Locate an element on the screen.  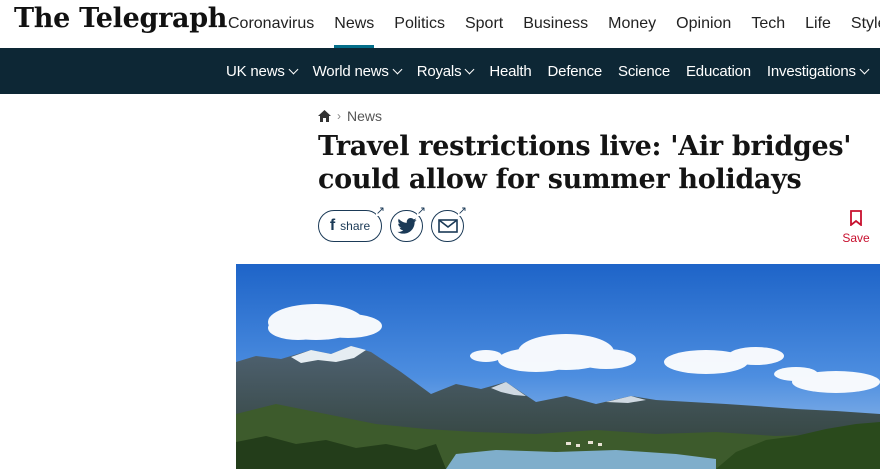
nav-politics: Politics is located at coordinates (419, 24).